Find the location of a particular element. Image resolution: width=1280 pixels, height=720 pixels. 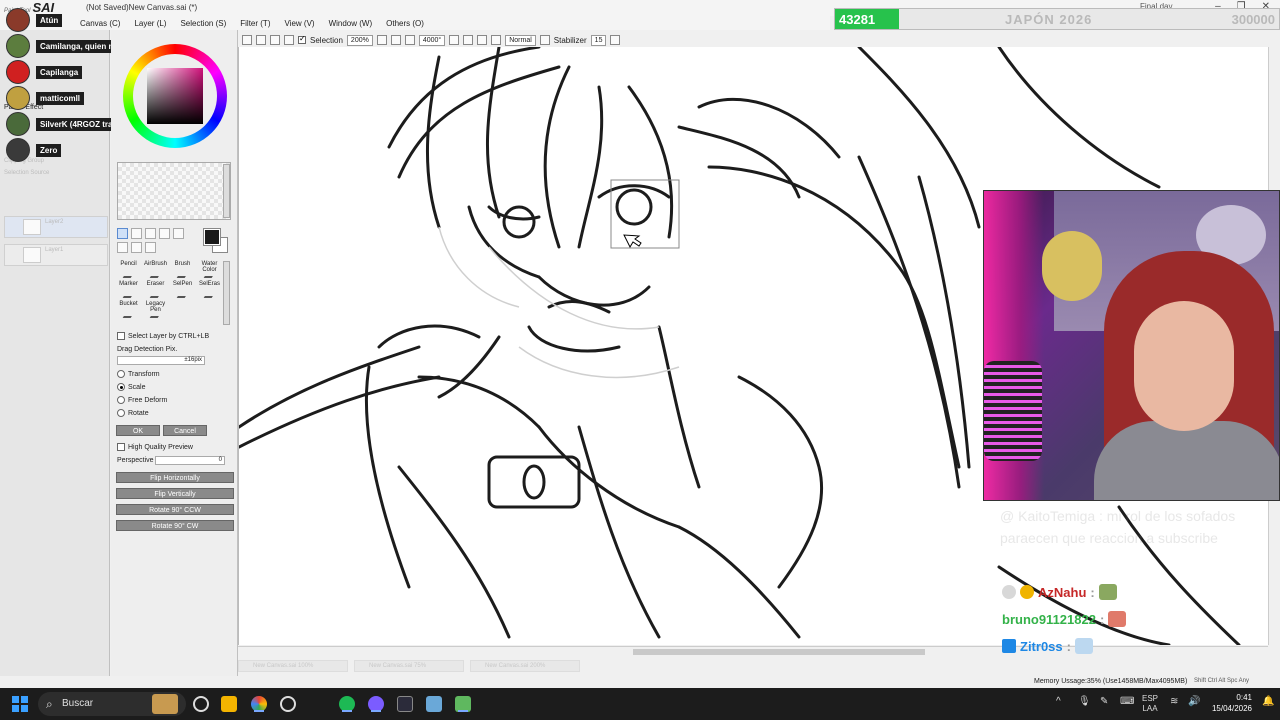

color-wheel is located at coordinates (175, 96).